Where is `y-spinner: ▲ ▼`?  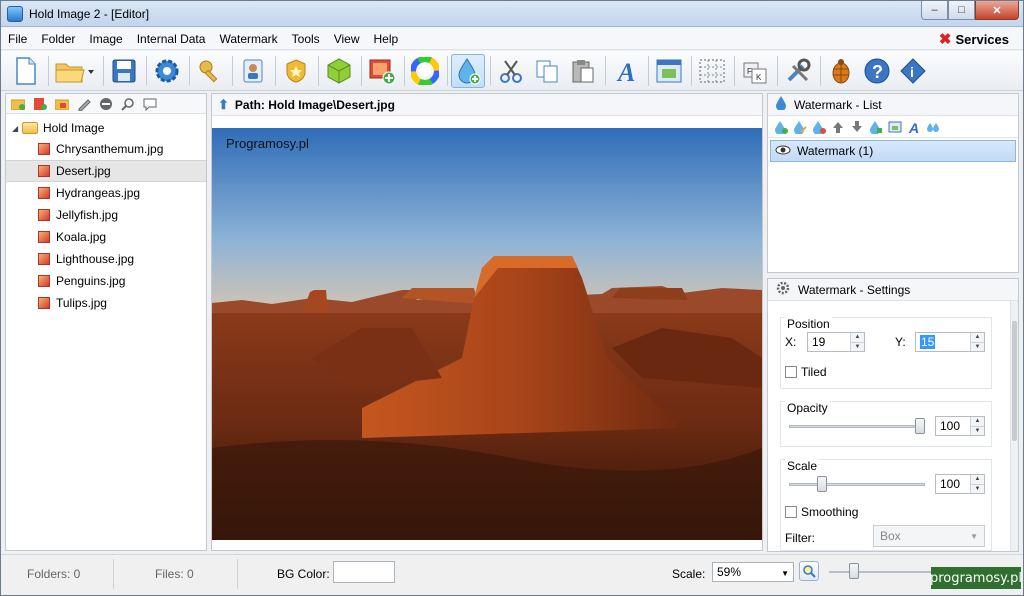 y-spinner: ▲ ▼ is located at coordinates (977, 342).